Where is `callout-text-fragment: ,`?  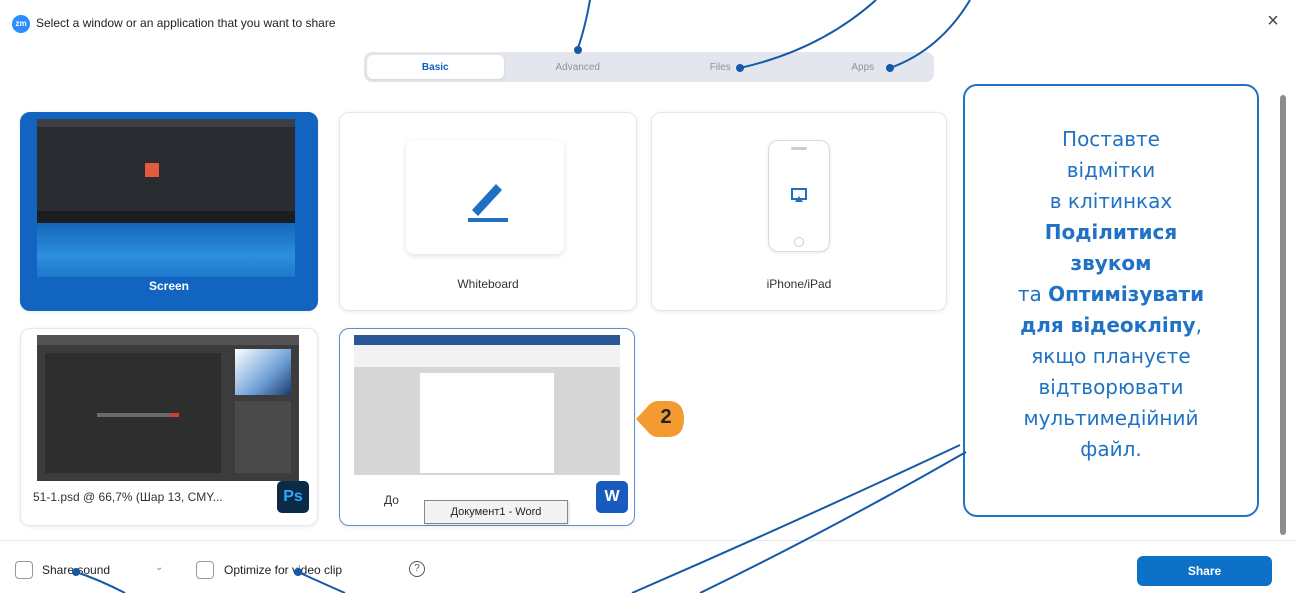 callout-text-fragment: , is located at coordinates (1198, 325).